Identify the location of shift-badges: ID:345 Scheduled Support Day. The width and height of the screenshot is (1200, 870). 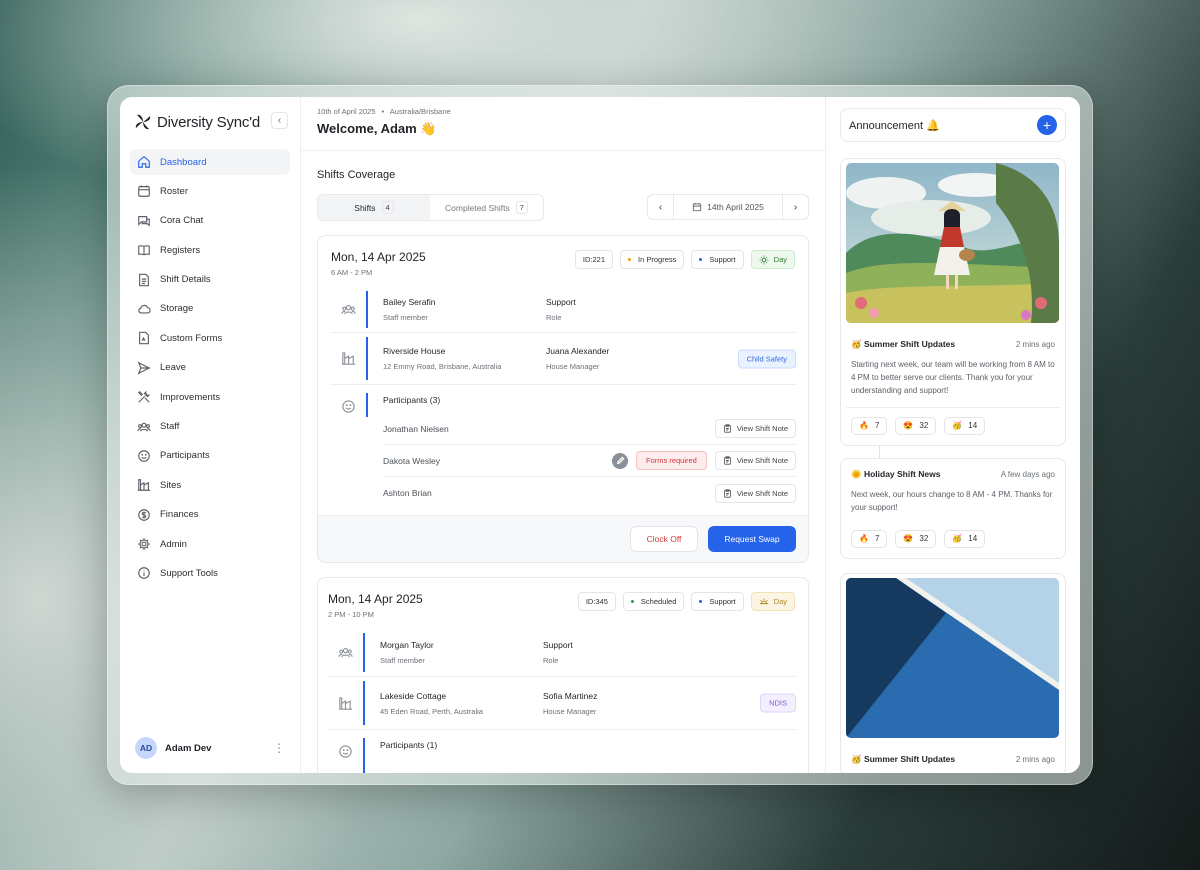
(686, 605).